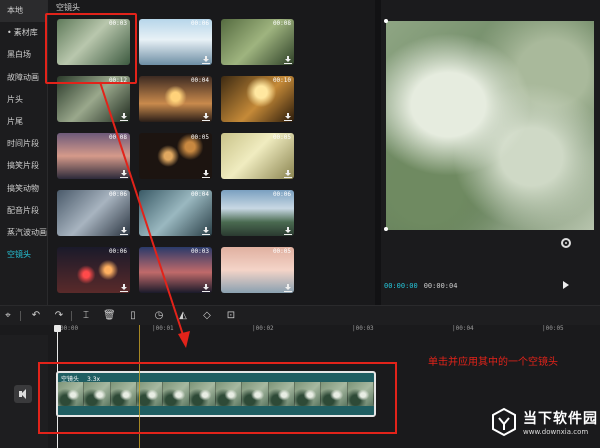 This screenshot has width=600, height=448. I want to click on sidebar-item-funny-clips: 搞笑片段, so click(23, 166).